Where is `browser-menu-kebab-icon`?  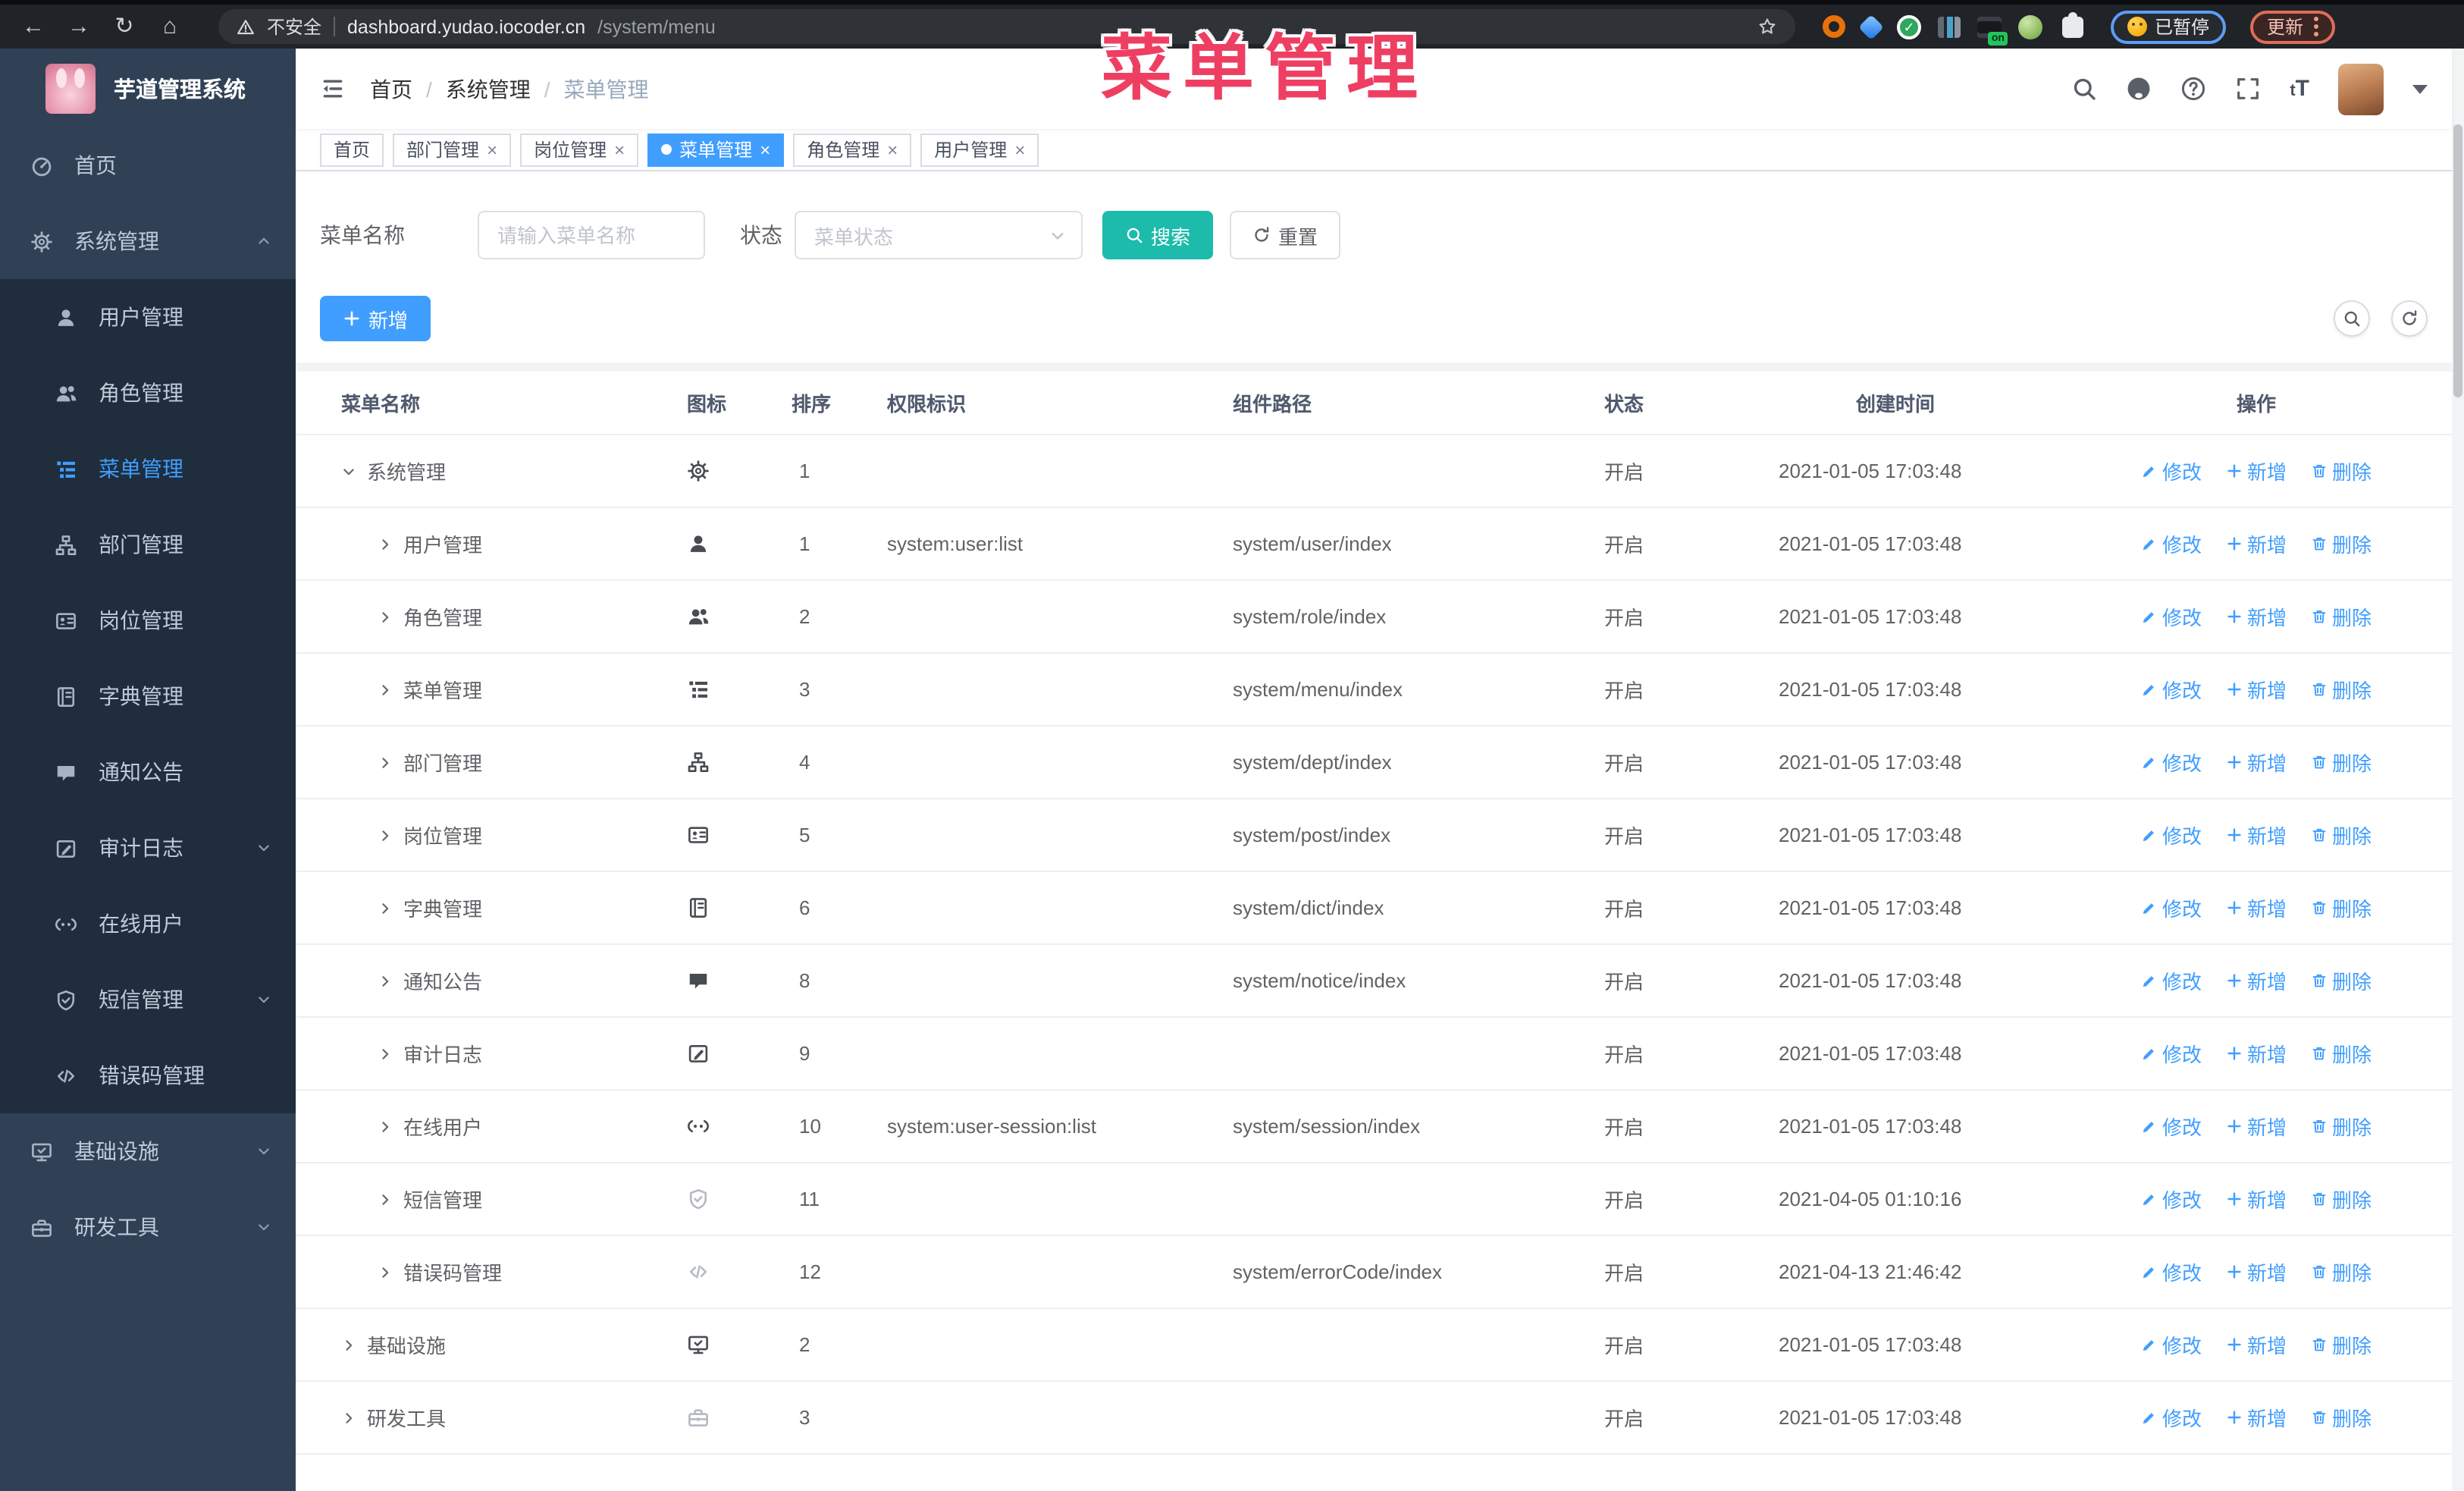
browser-menu-kebab-icon is located at coordinates (2317, 26).